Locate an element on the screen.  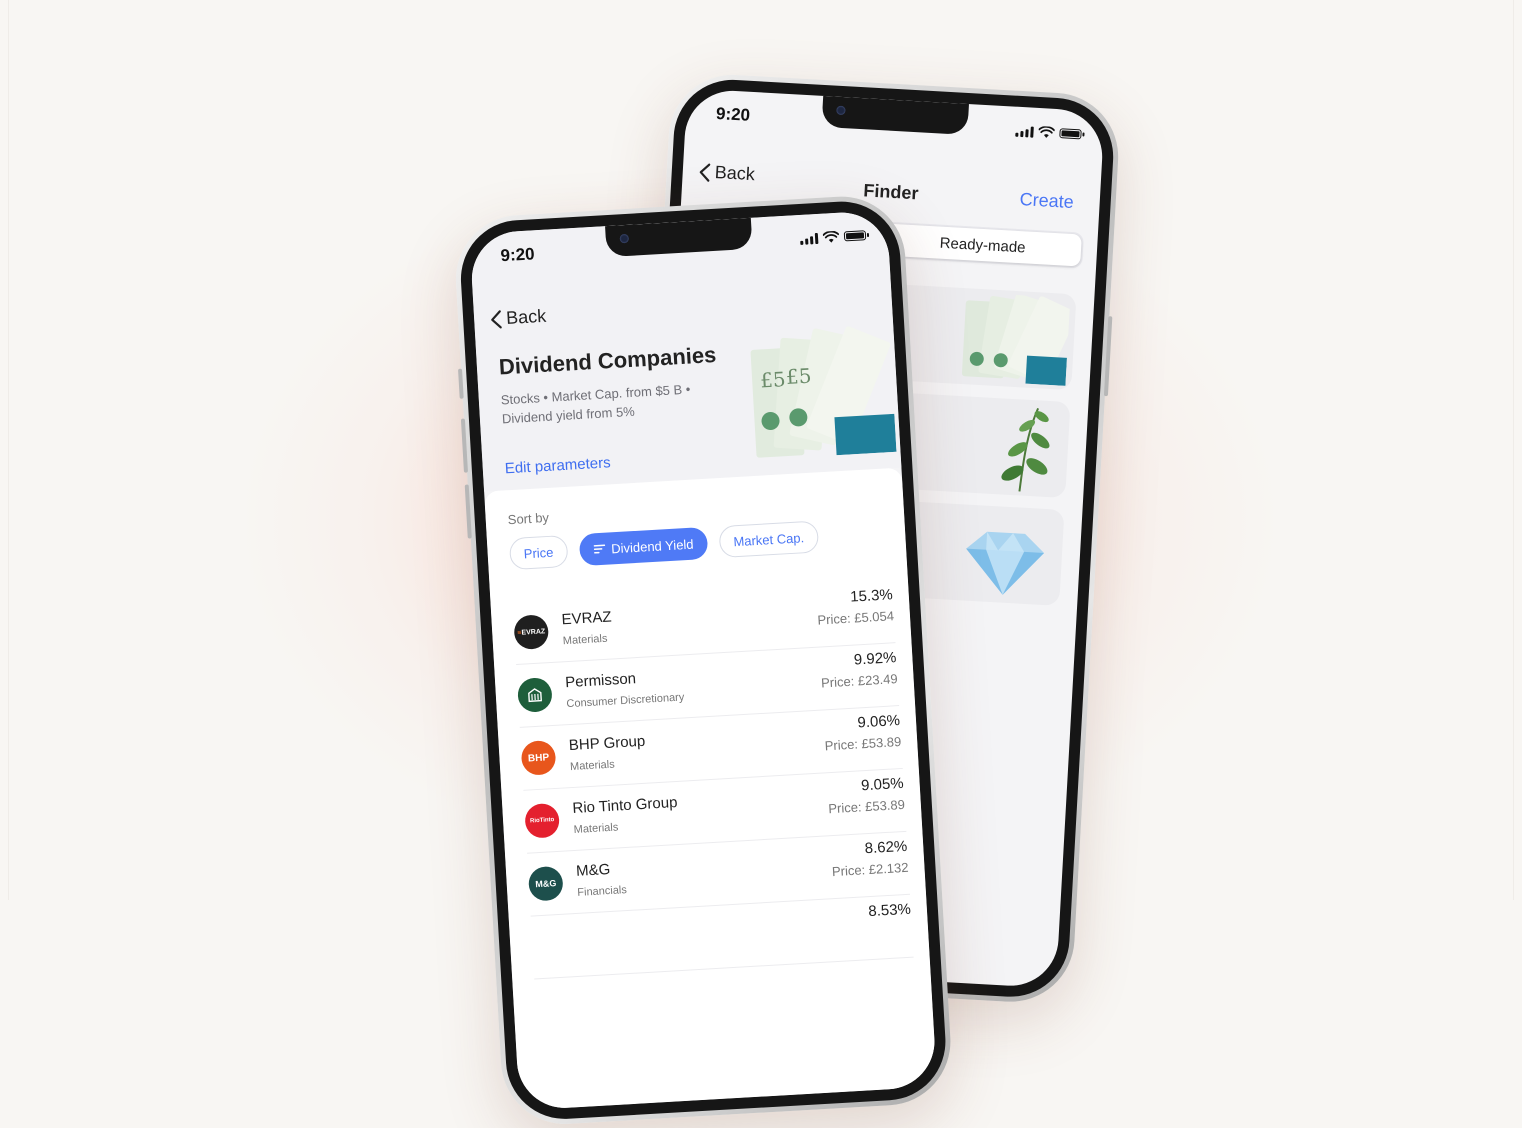
stock-price: Price: £23.49 is located at coordinates (859, 681).